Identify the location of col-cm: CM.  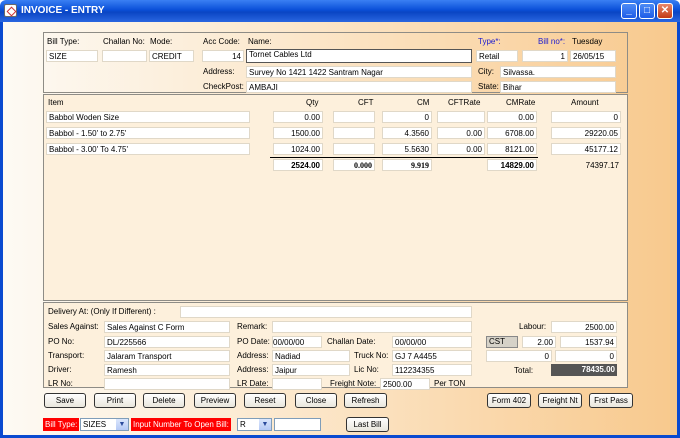
(423, 102).